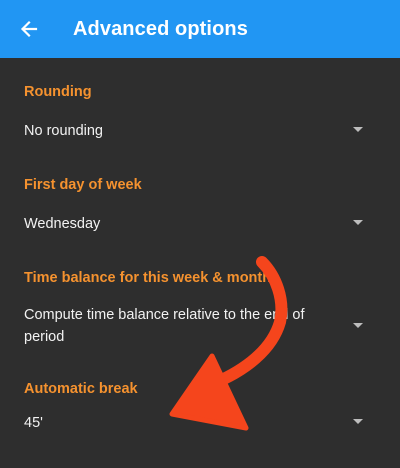 Image resolution: width=400 pixels, height=468 pixels. Describe the element at coordinates (81, 389) in the screenshot. I see `automatic-break-label: Automatic break` at that location.